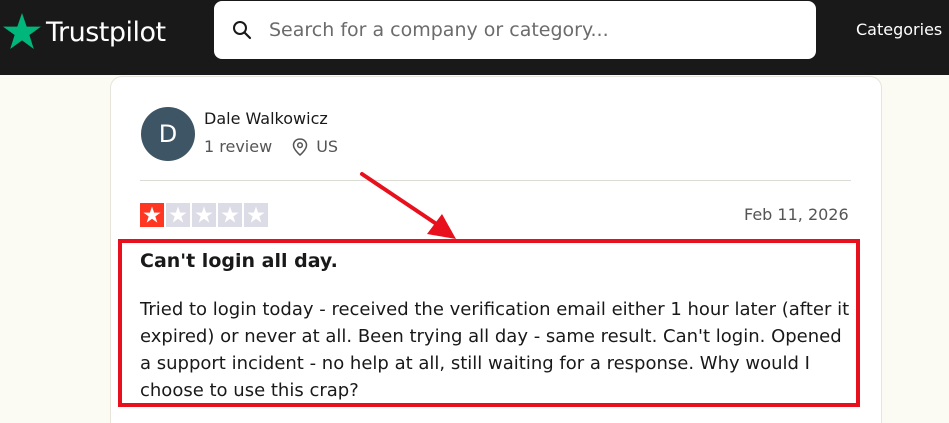 The width and height of the screenshot is (949, 423). I want to click on reviewer-meta: 1 review US, so click(271, 146).